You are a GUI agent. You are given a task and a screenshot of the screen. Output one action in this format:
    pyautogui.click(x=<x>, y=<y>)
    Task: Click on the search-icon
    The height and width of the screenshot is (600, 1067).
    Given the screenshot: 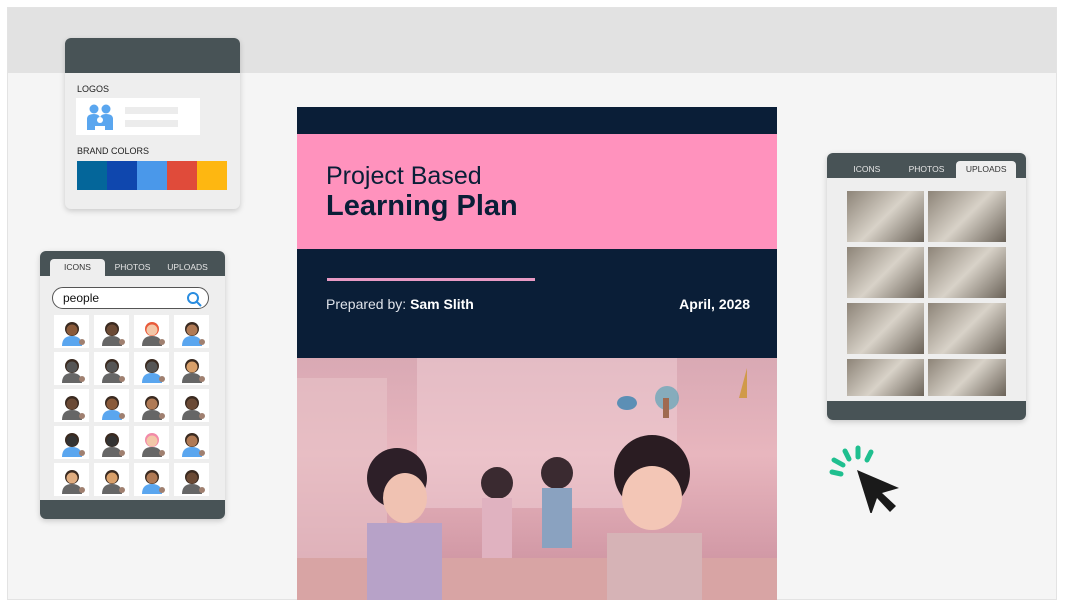 What is the action you would take?
    pyautogui.click(x=194, y=299)
    